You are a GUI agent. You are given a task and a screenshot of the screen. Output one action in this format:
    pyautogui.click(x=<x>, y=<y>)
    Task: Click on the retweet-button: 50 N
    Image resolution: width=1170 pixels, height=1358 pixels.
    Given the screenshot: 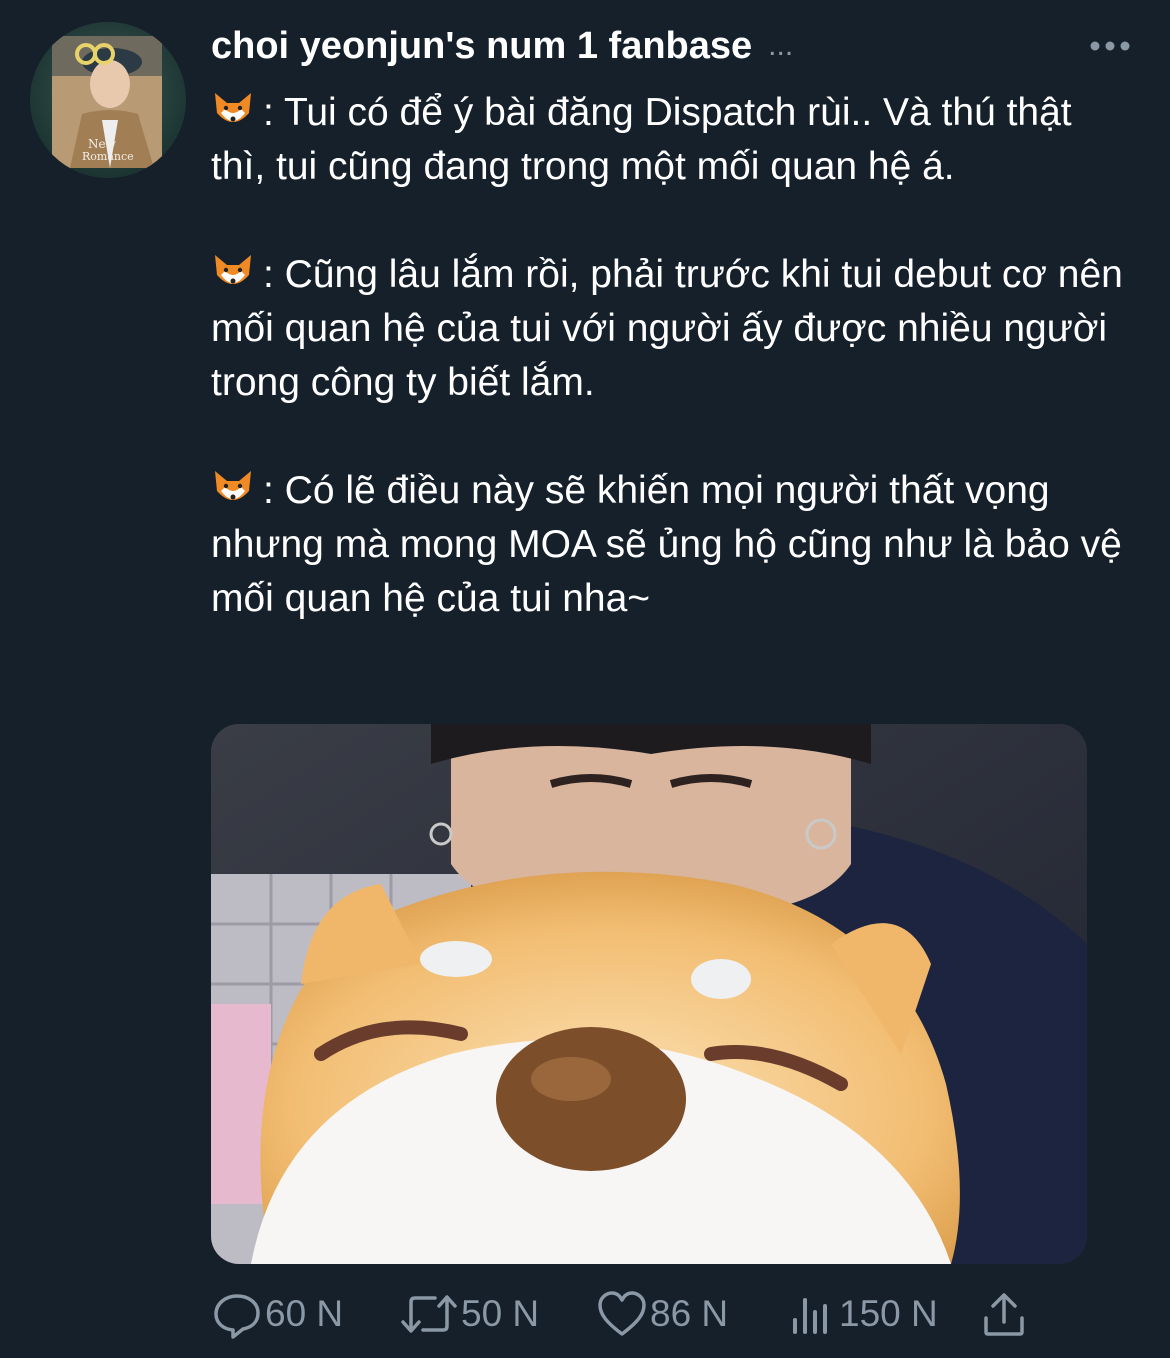 What is the action you would take?
    pyautogui.click(x=469, y=1314)
    